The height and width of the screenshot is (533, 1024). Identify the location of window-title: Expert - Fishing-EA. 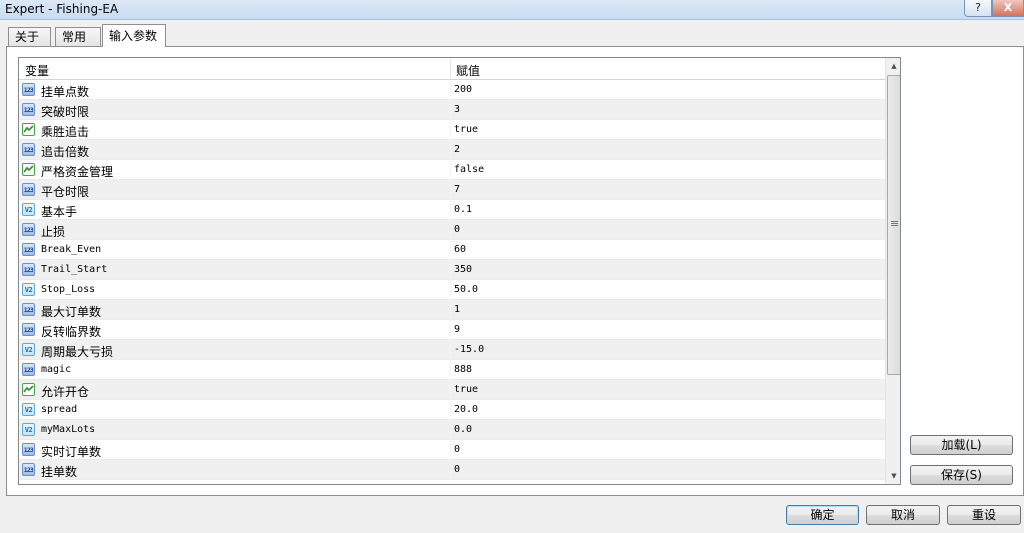
(62, 9).